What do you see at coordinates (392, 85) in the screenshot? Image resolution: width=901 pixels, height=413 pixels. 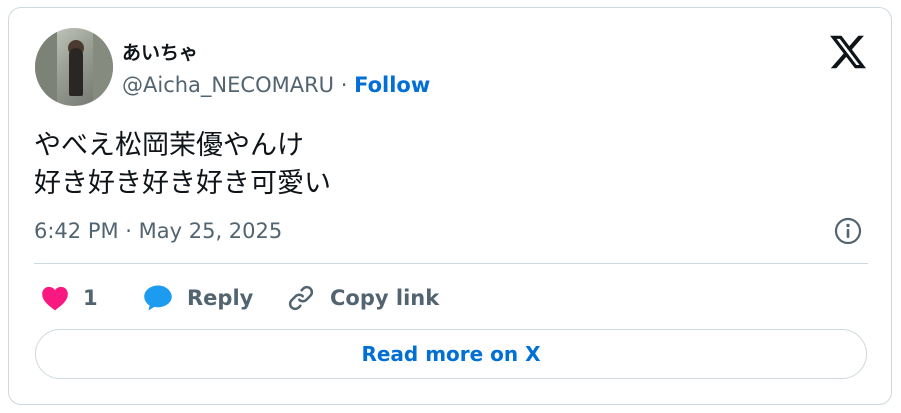 I see `follow-link: Follow` at bounding box center [392, 85].